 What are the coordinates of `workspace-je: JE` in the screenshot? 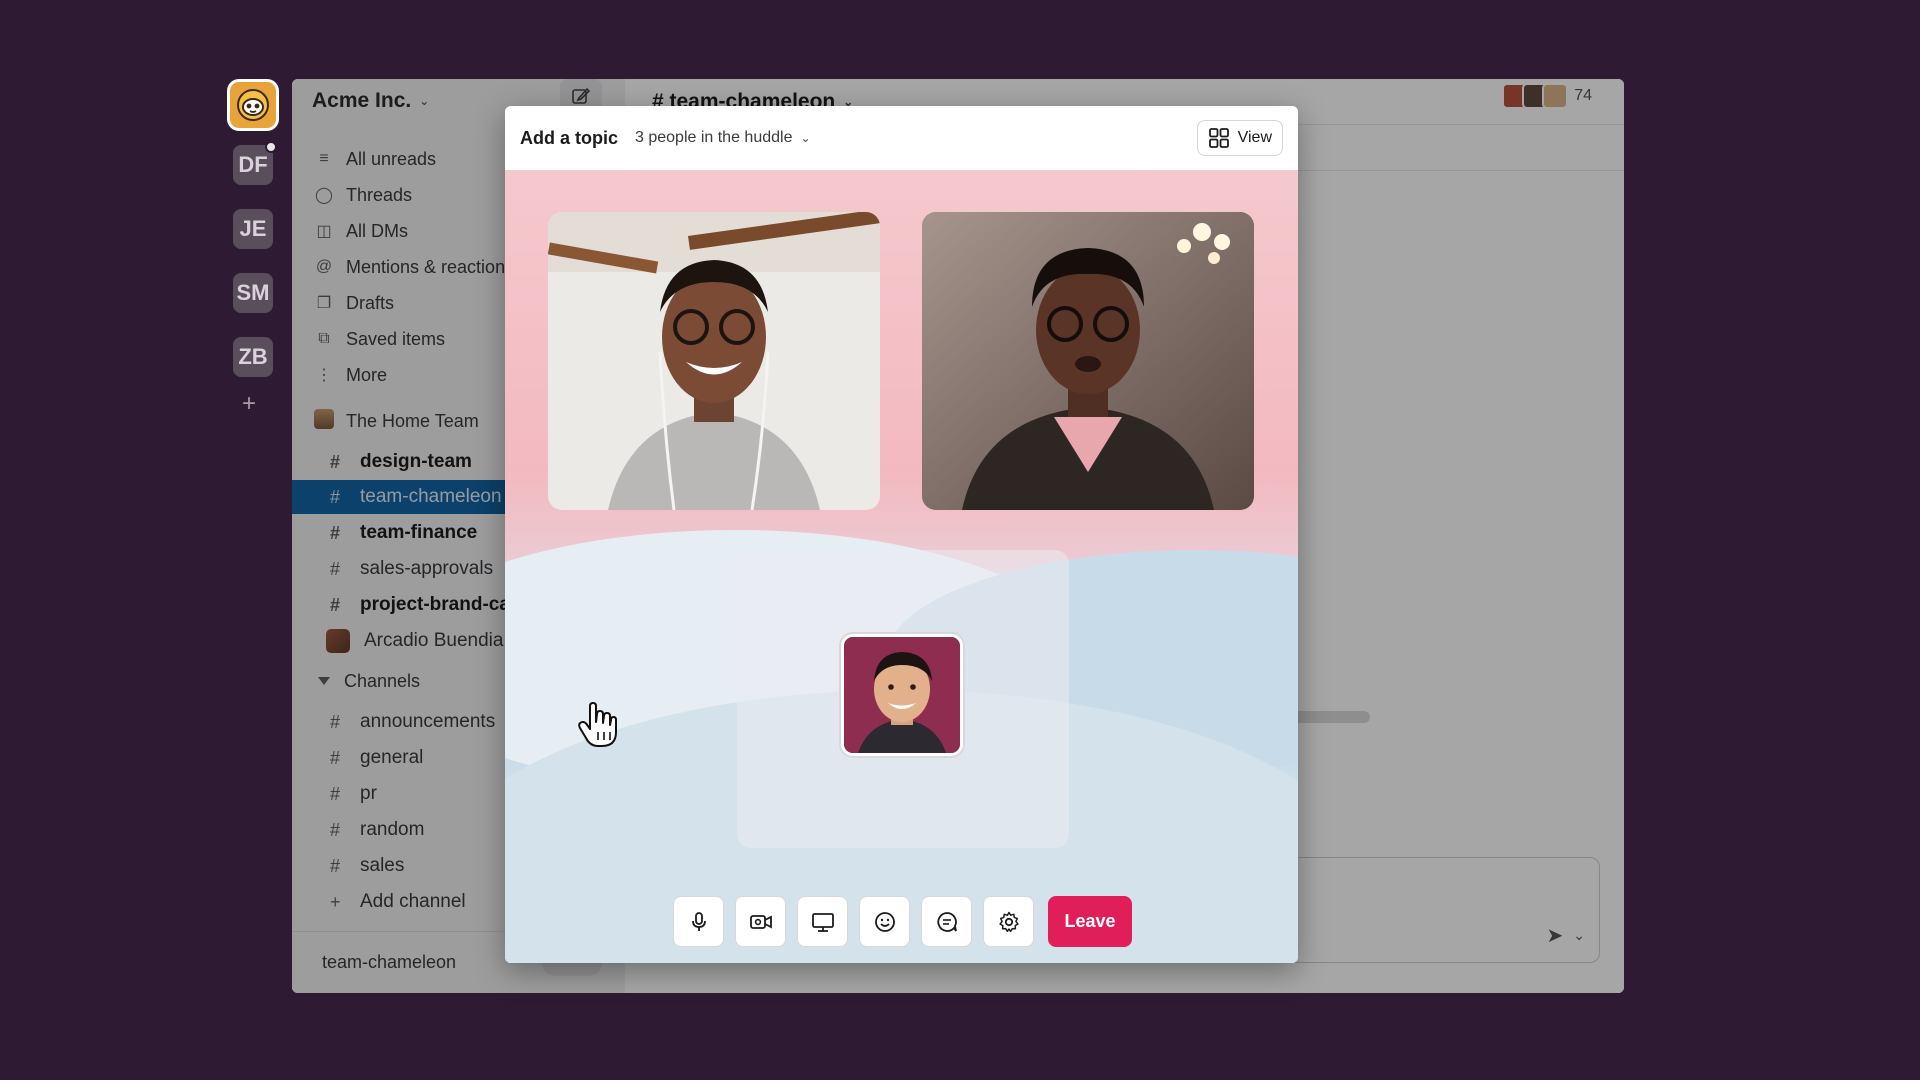 It's located at (253, 229).